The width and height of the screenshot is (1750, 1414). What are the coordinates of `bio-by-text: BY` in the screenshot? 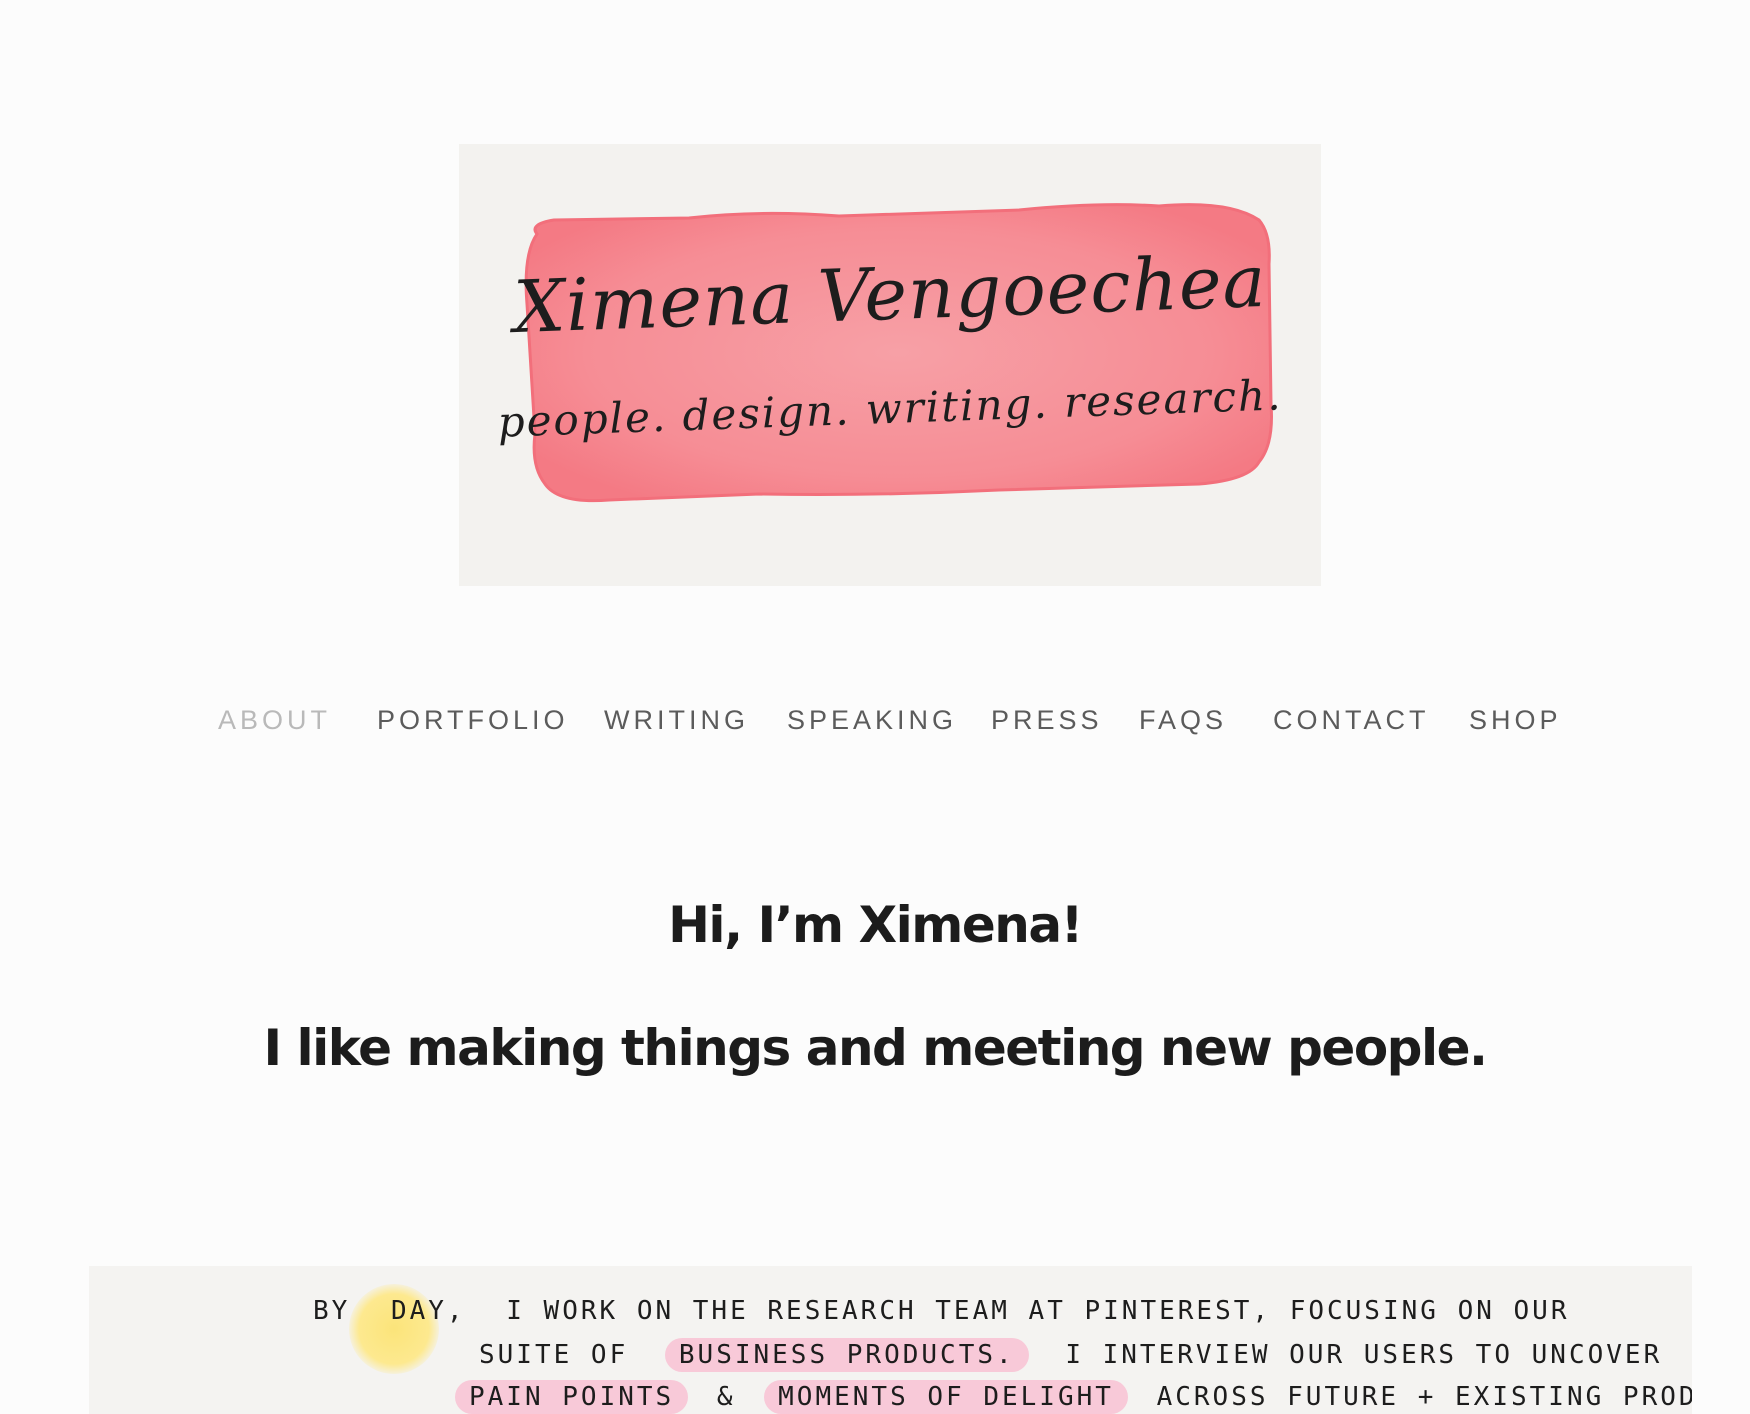 It's located at (332, 1311).